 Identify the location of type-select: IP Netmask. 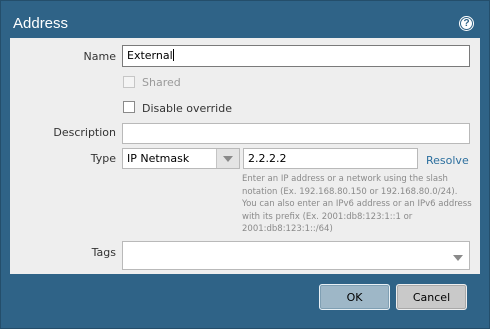
(181, 158).